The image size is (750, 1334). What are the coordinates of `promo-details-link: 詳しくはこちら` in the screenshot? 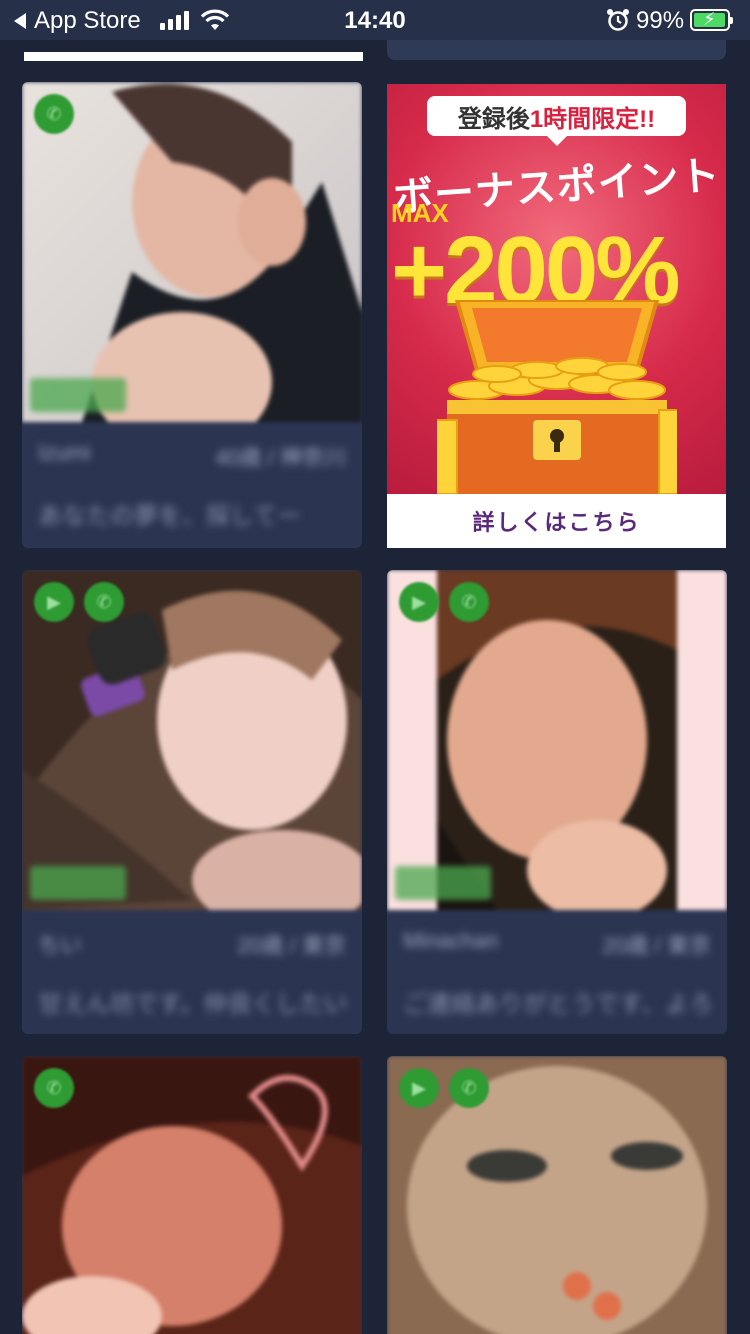 It's located at (556, 521).